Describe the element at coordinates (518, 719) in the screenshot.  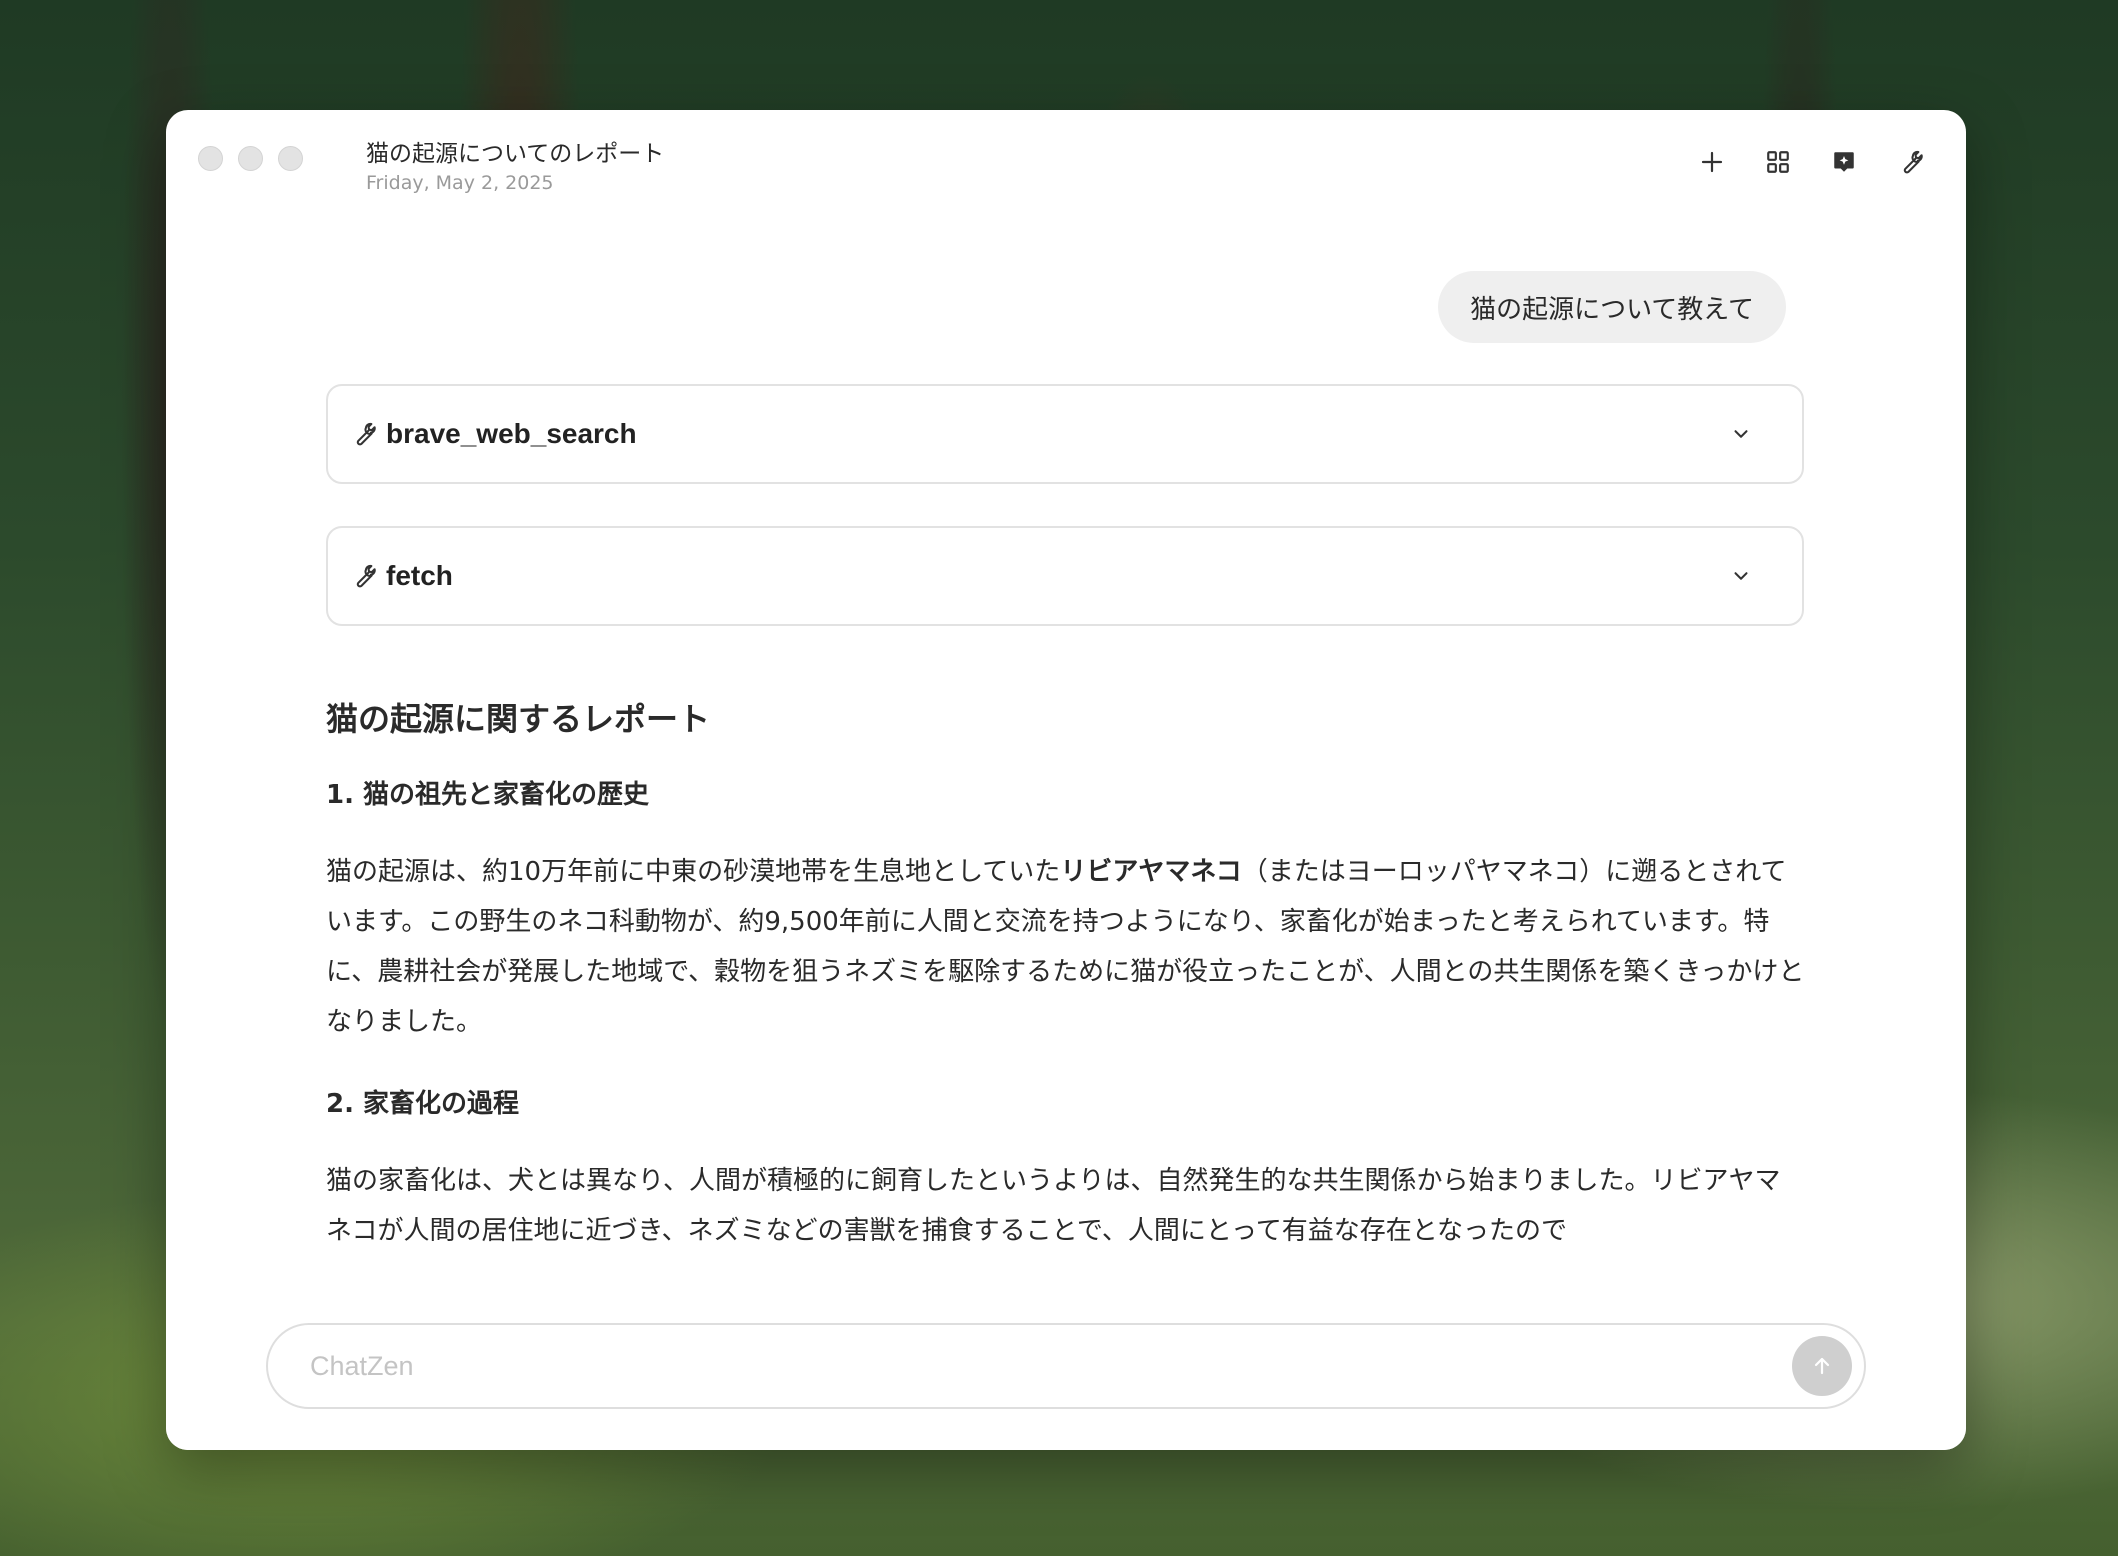
I see `report-title: 猫の起源に関するレポート` at that location.